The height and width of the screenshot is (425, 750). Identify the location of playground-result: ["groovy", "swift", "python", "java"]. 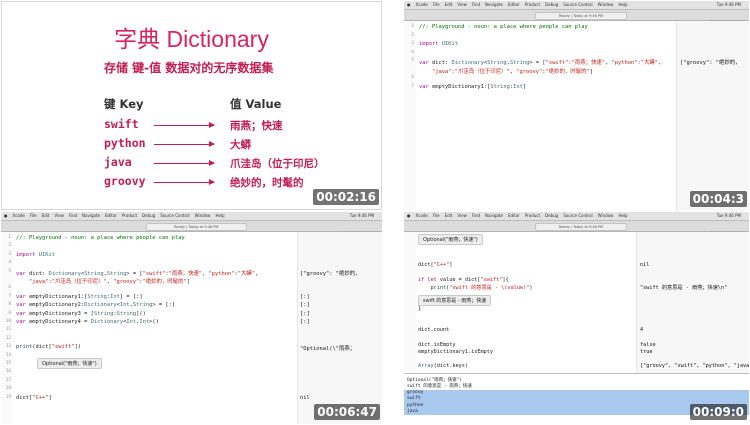
(694, 366).